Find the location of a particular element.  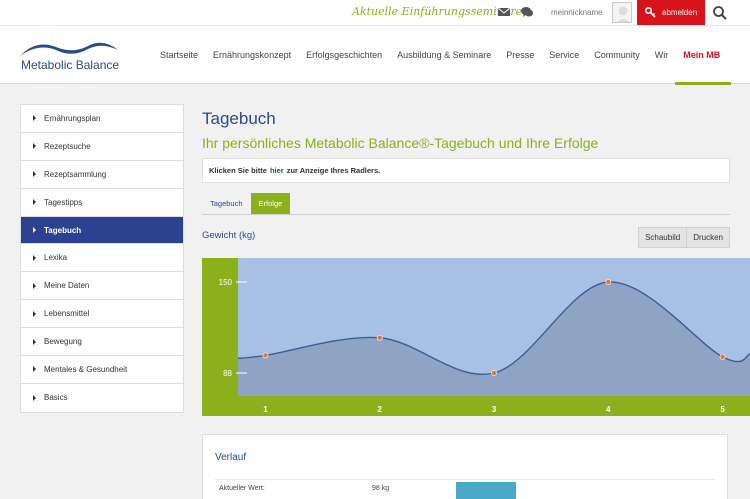

verlauf-title: Verlauf is located at coordinates (231, 457).